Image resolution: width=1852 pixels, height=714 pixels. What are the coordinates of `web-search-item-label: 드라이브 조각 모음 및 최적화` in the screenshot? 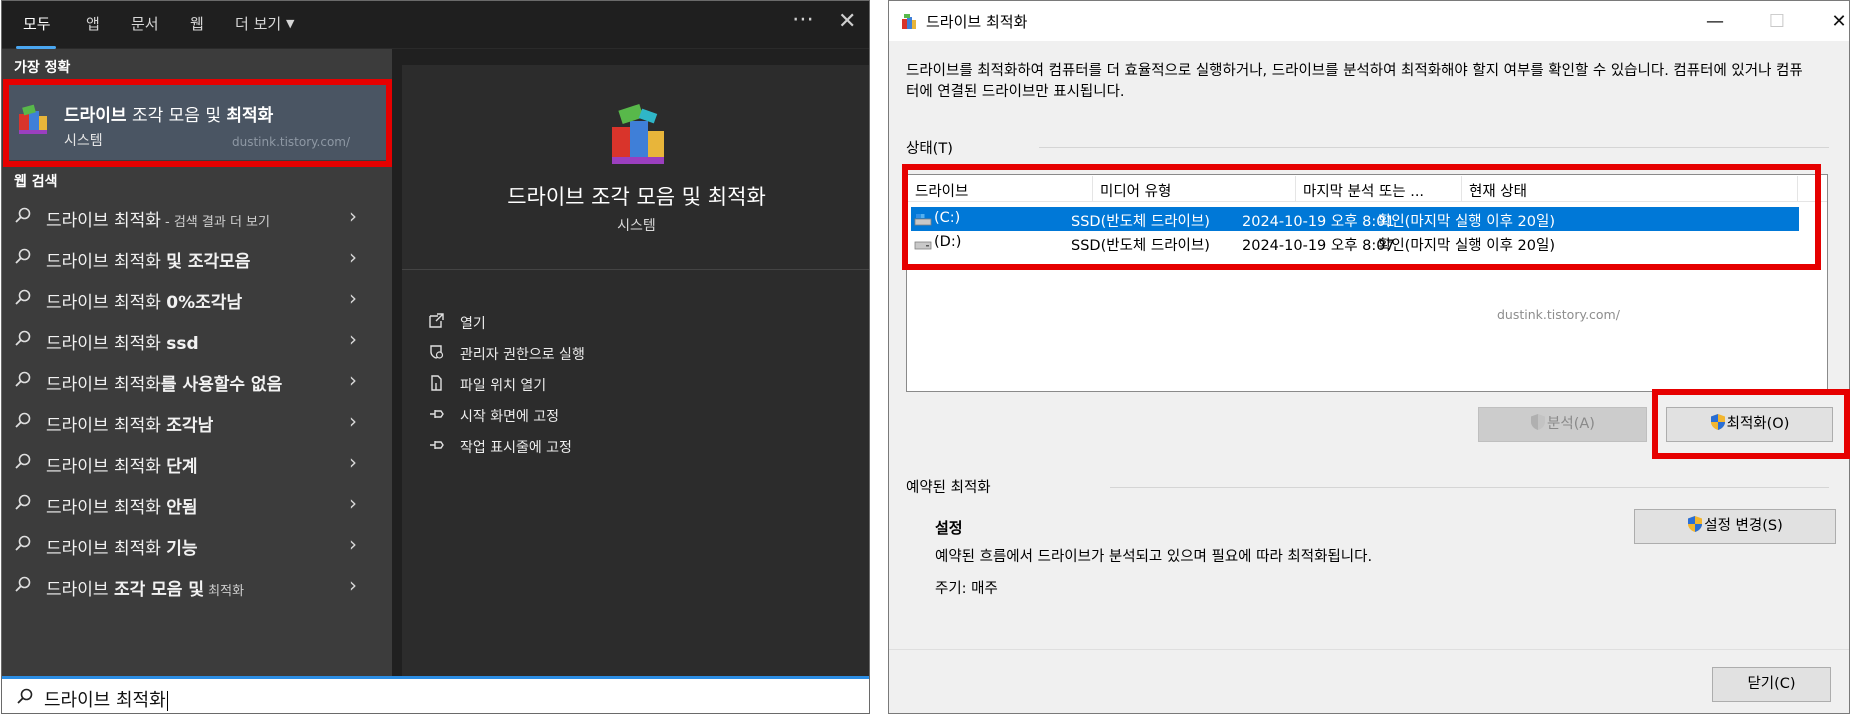 It's located at (145, 590).